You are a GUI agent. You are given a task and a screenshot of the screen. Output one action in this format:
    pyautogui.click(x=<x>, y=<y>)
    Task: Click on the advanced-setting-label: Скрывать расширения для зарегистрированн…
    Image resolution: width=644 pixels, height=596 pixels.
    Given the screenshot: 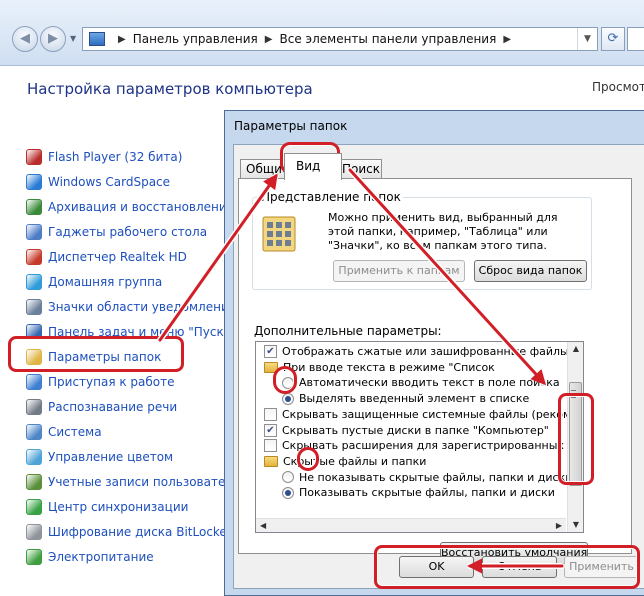 What is the action you would take?
    pyautogui.click(x=432, y=446)
    